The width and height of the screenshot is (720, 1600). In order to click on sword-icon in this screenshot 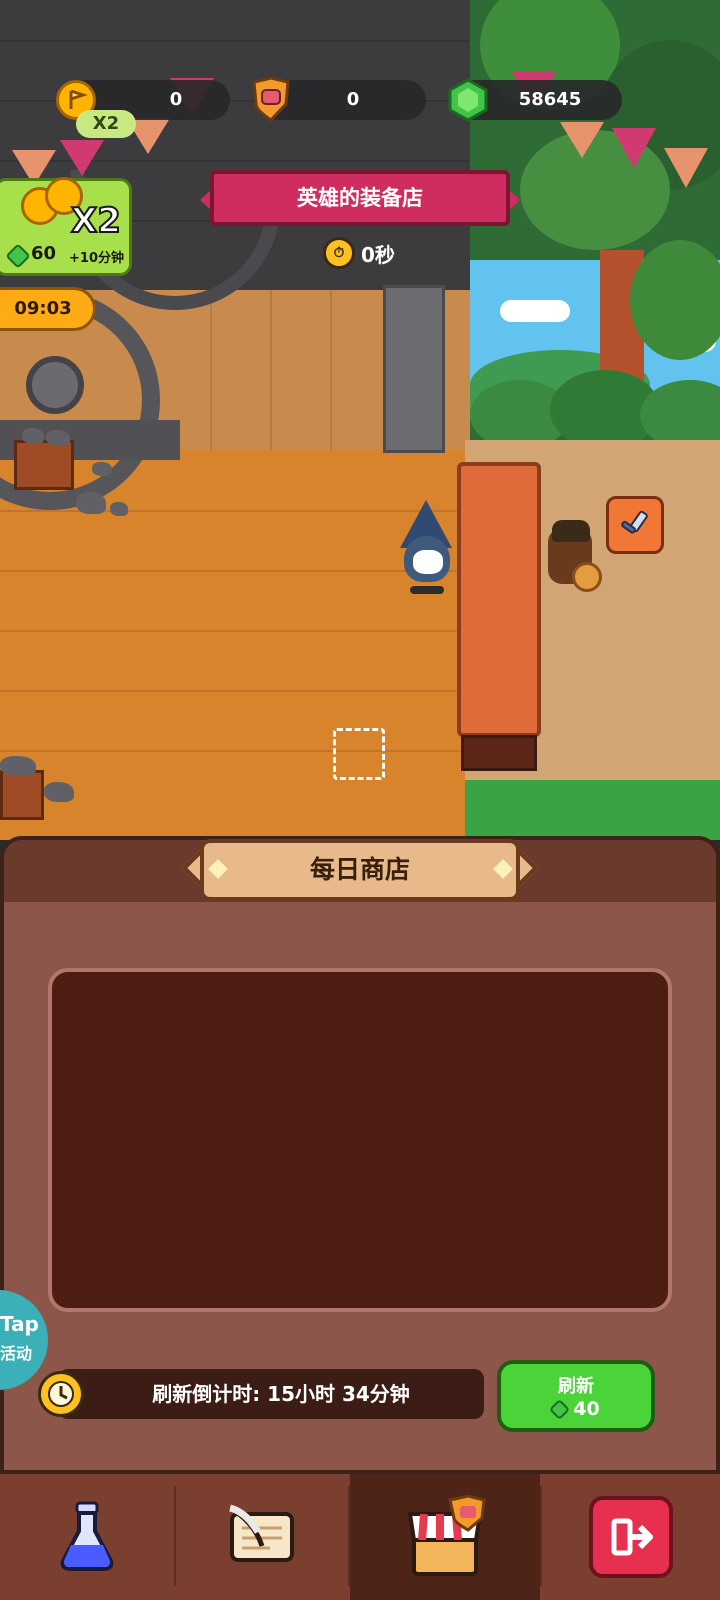, I will do `click(634, 522)`.